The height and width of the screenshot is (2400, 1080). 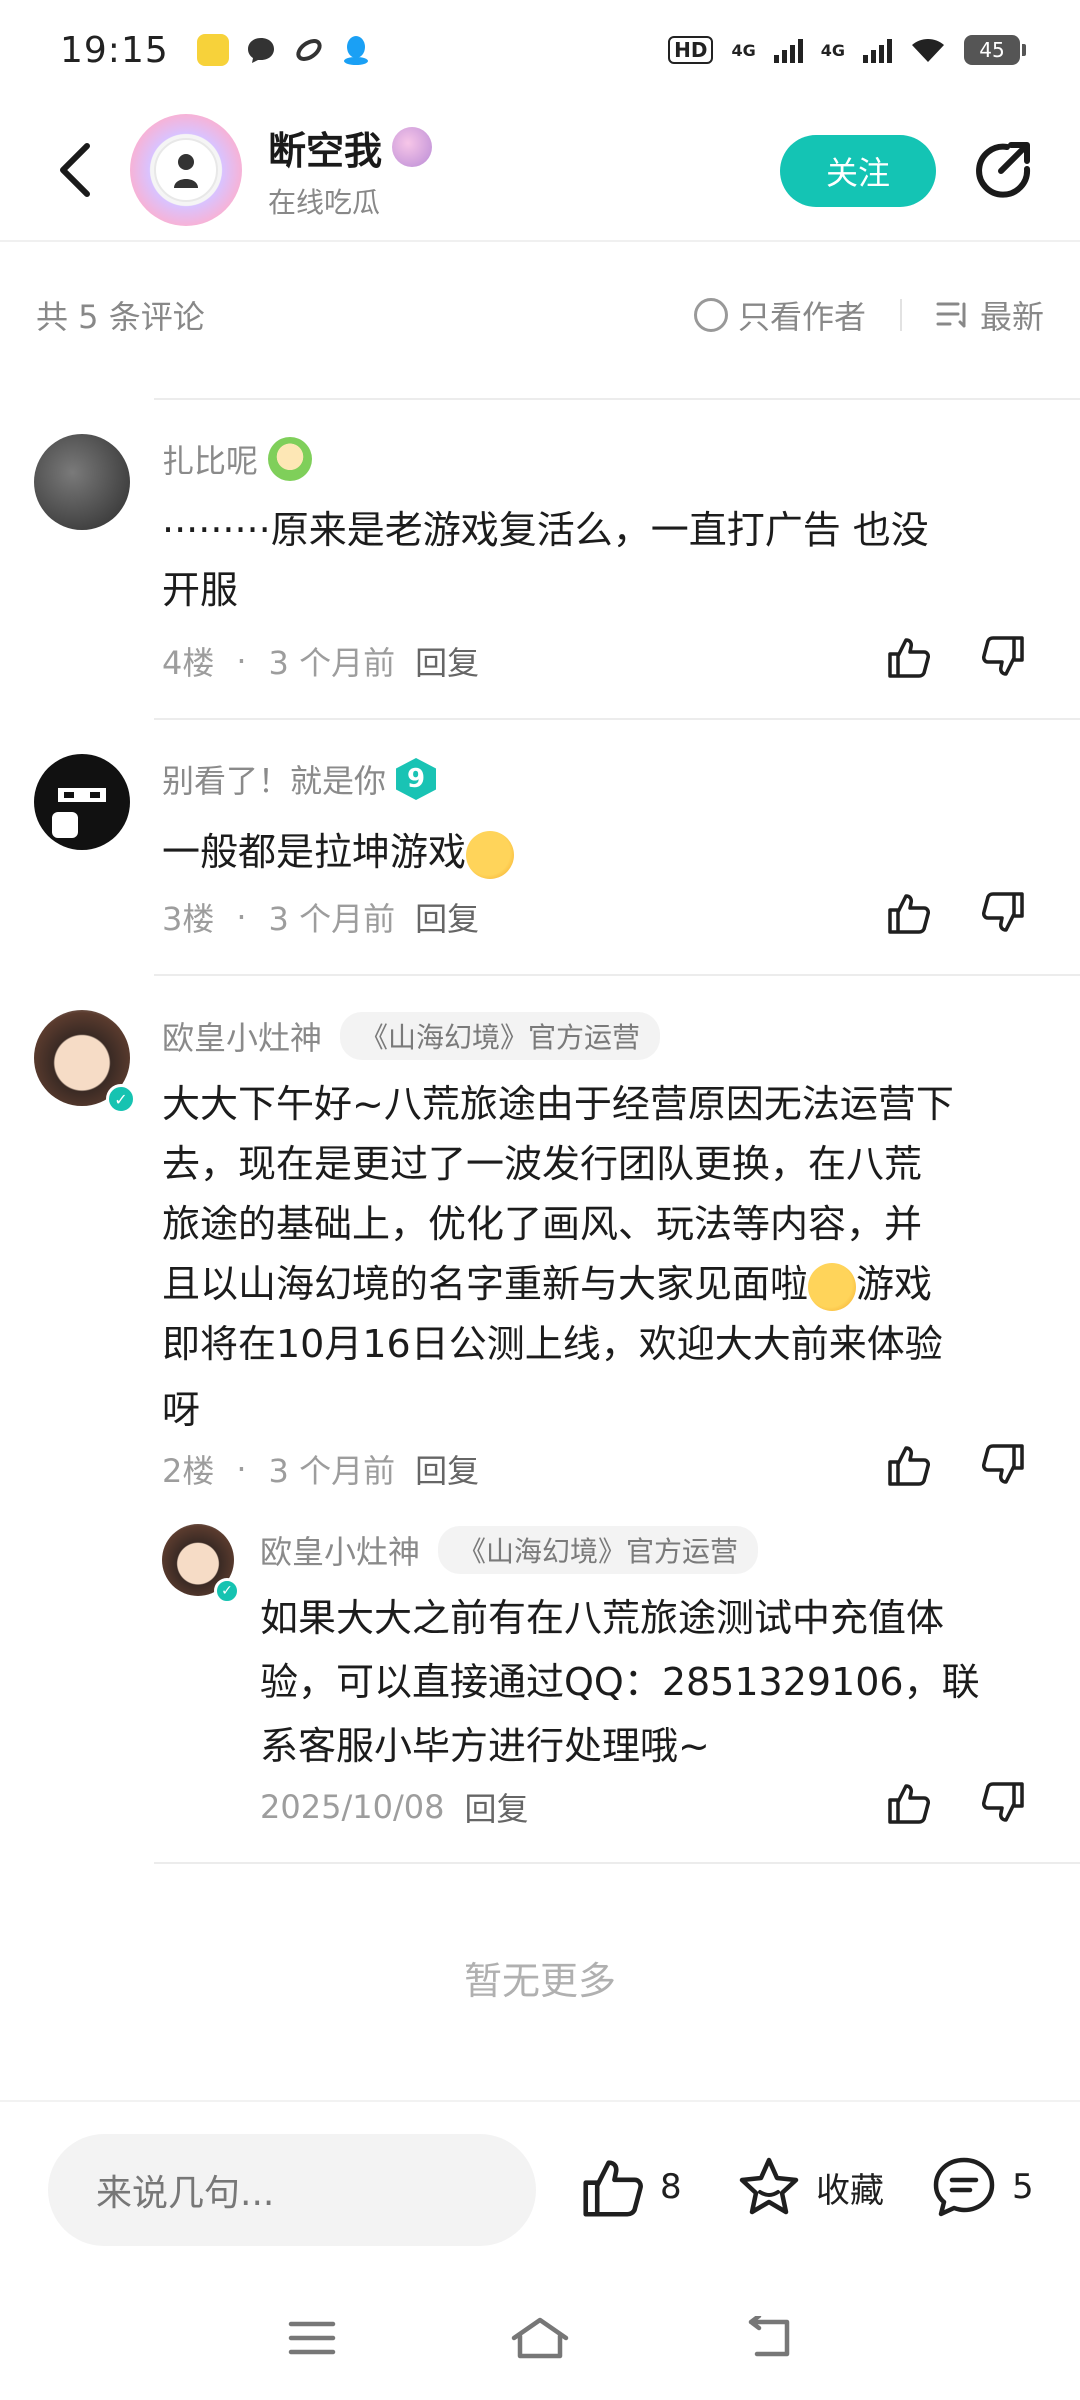 I want to click on comment-text-line: 旅途的基础上，优化了画风、玩法等内容，并, so click(x=542, y=1224).